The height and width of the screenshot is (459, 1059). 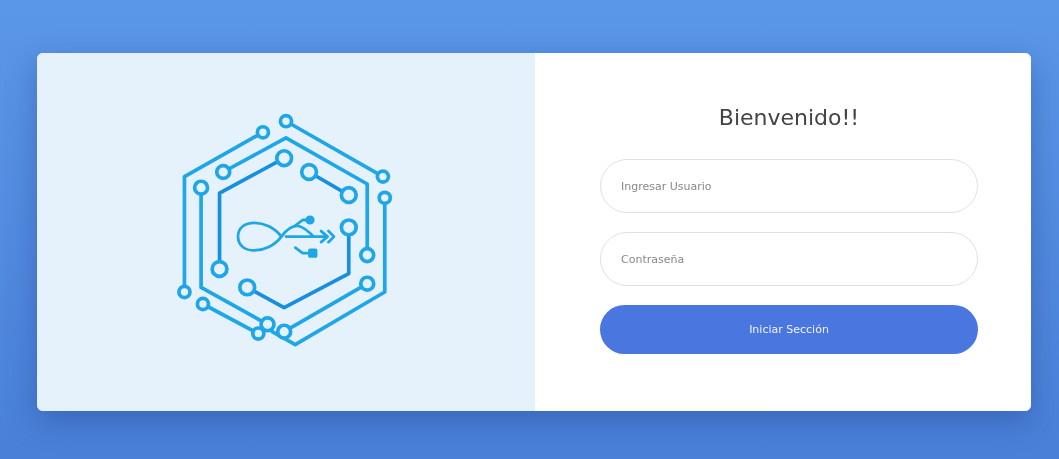 What do you see at coordinates (789, 186) in the screenshot?
I see `username-field: Ingresar Usuario` at bounding box center [789, 186].